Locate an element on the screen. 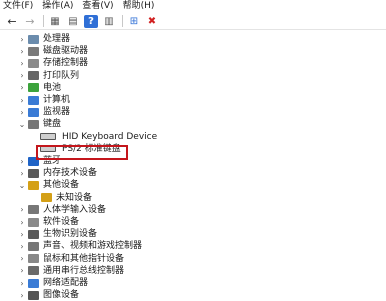 The image size is (386, 301). monitor-icon is located at coordinates (33, 112).